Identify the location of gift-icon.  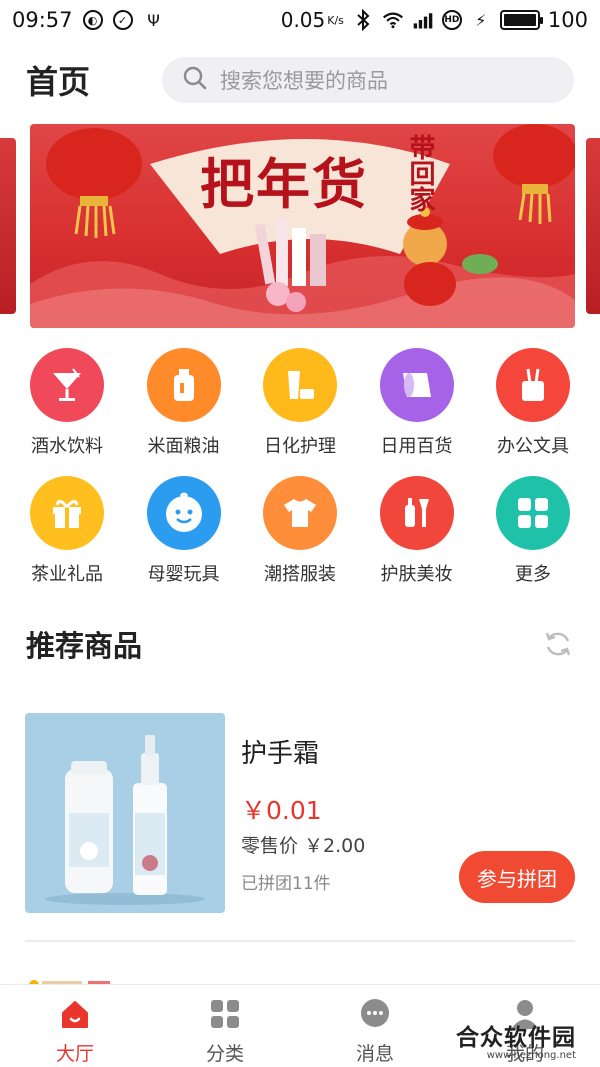
(67, 513).